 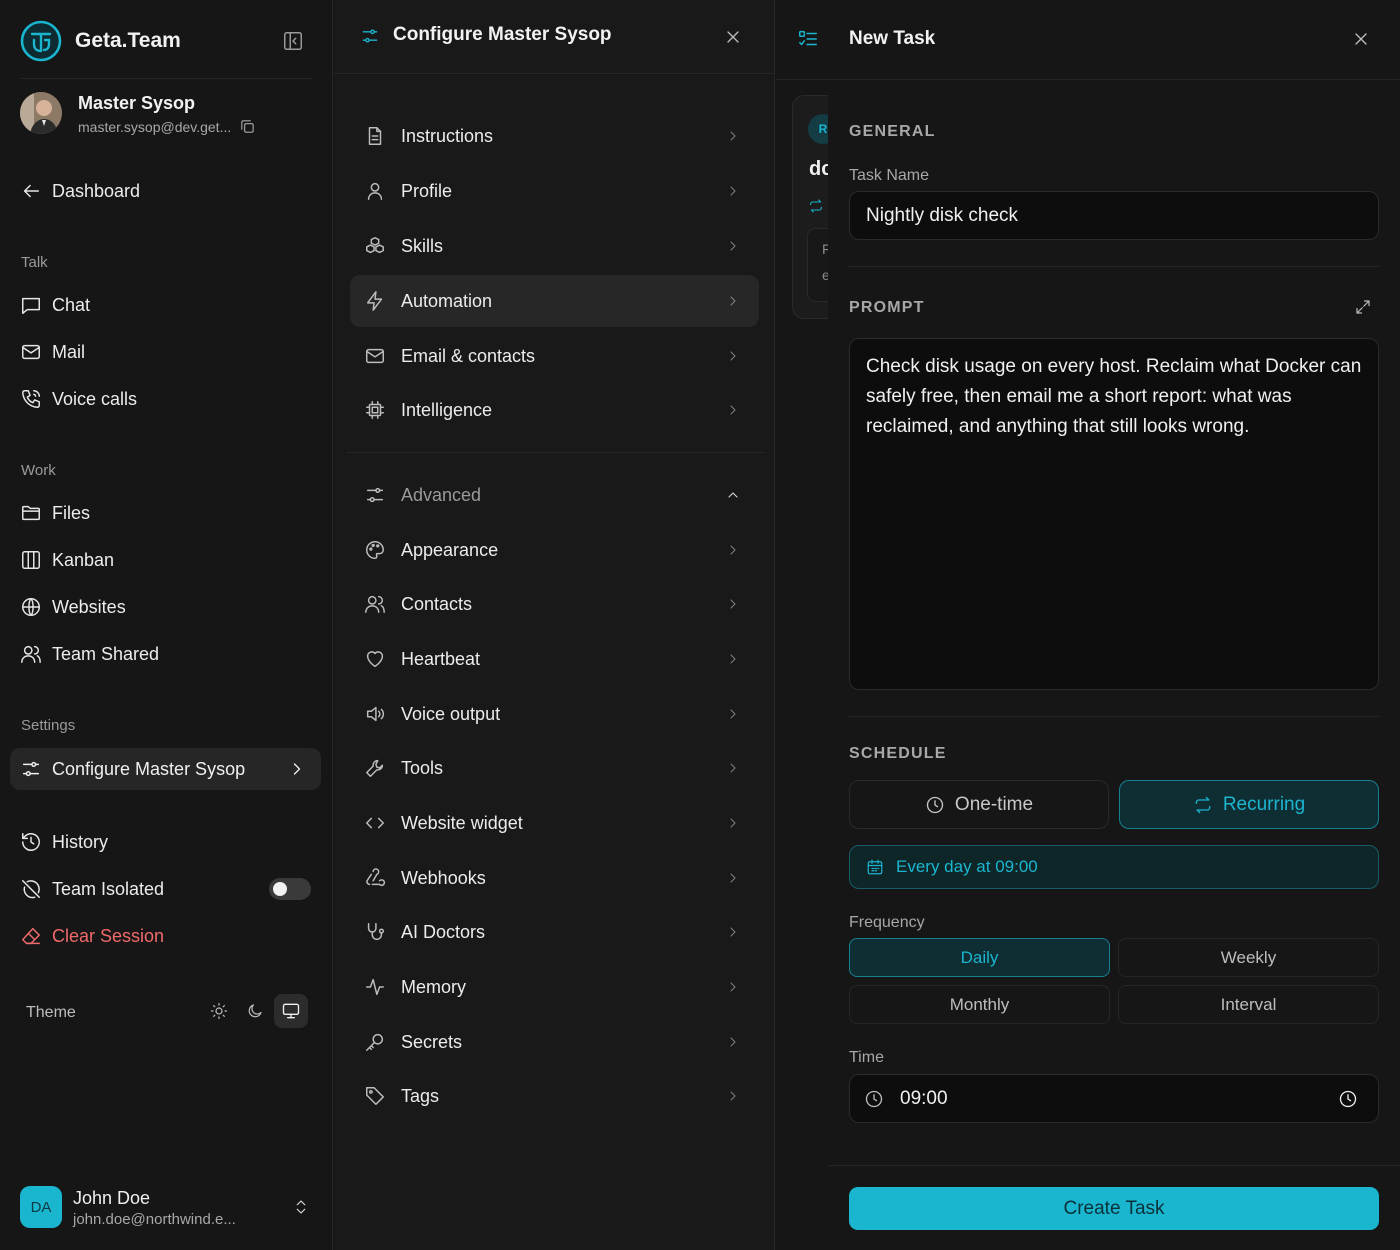 What do you see at coordinates (71, 304) in the screenshot?
I see `nav-chat-label: Chat` at bounding box center [71, 304].